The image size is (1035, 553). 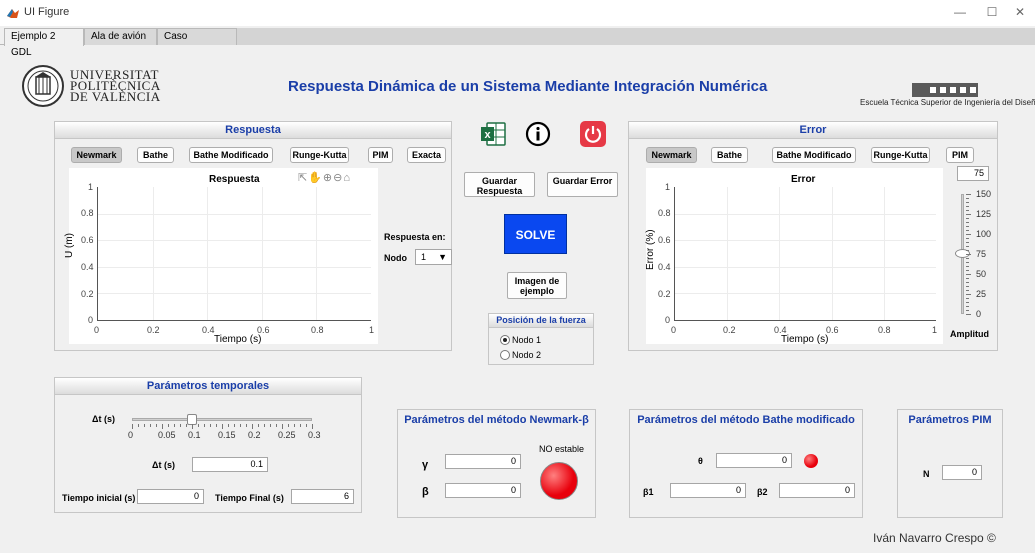 What do you see at coordinates (328, 178) in the screenshot?
I see `zoom-in-icon: ⊕` at bounding box center [328, 178].